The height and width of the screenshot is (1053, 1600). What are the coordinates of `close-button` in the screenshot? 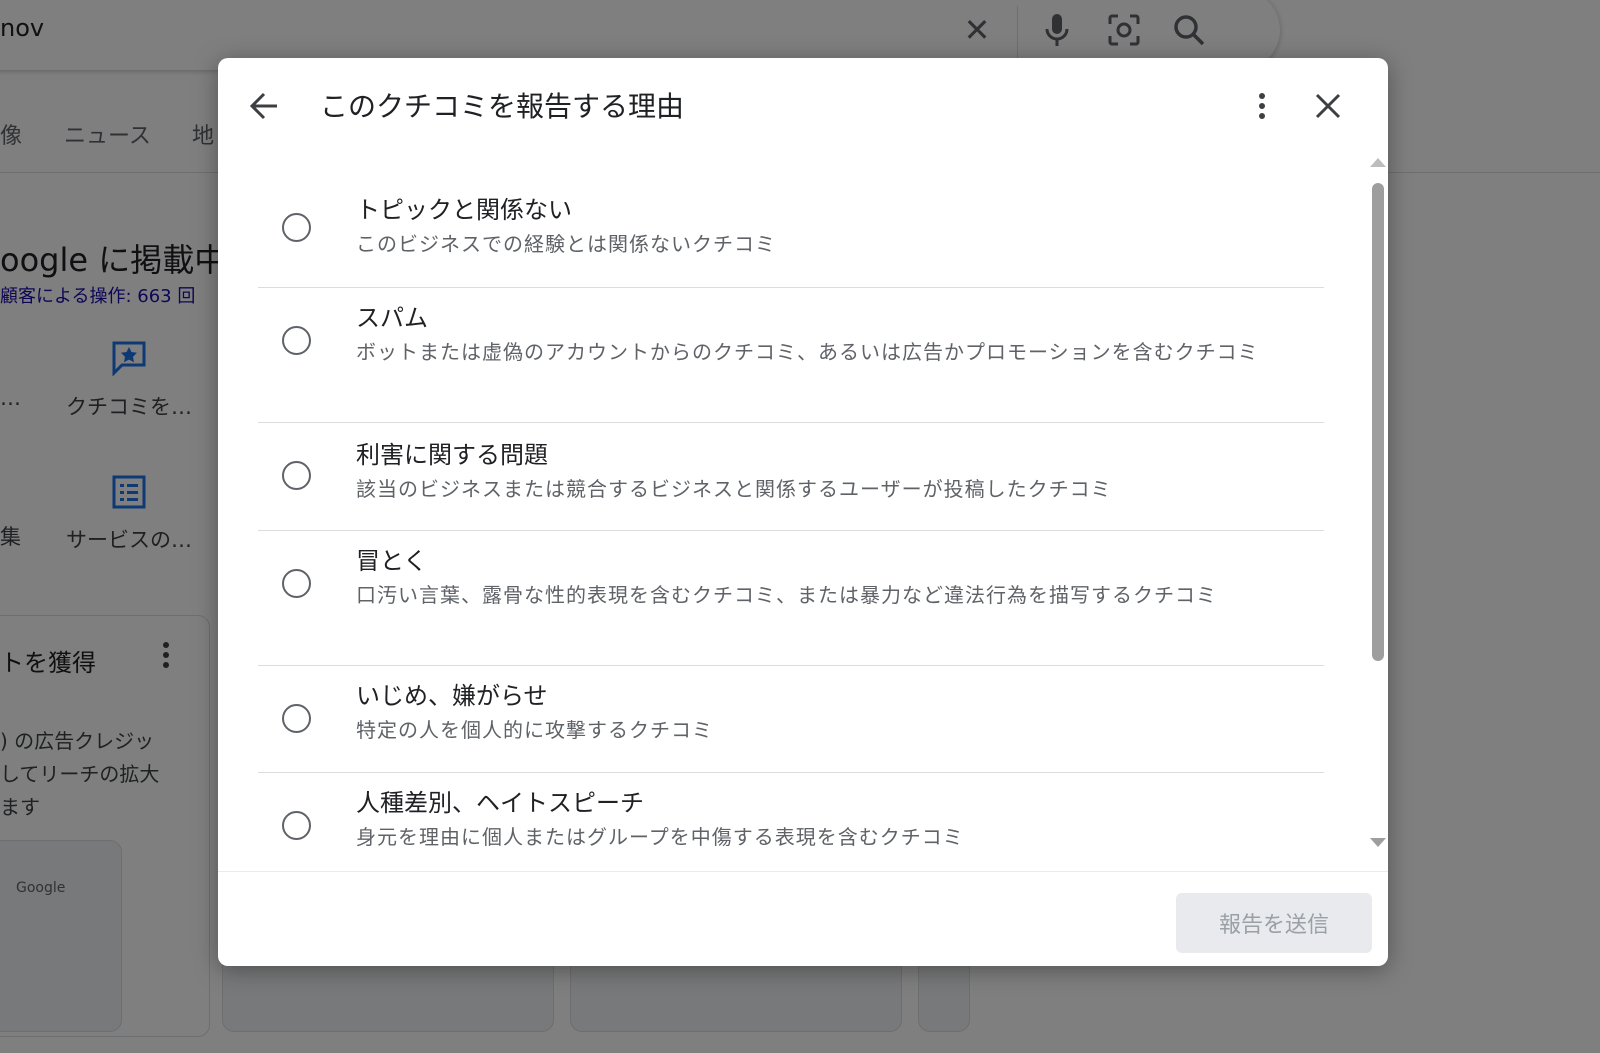 It's located at (1328, 106).